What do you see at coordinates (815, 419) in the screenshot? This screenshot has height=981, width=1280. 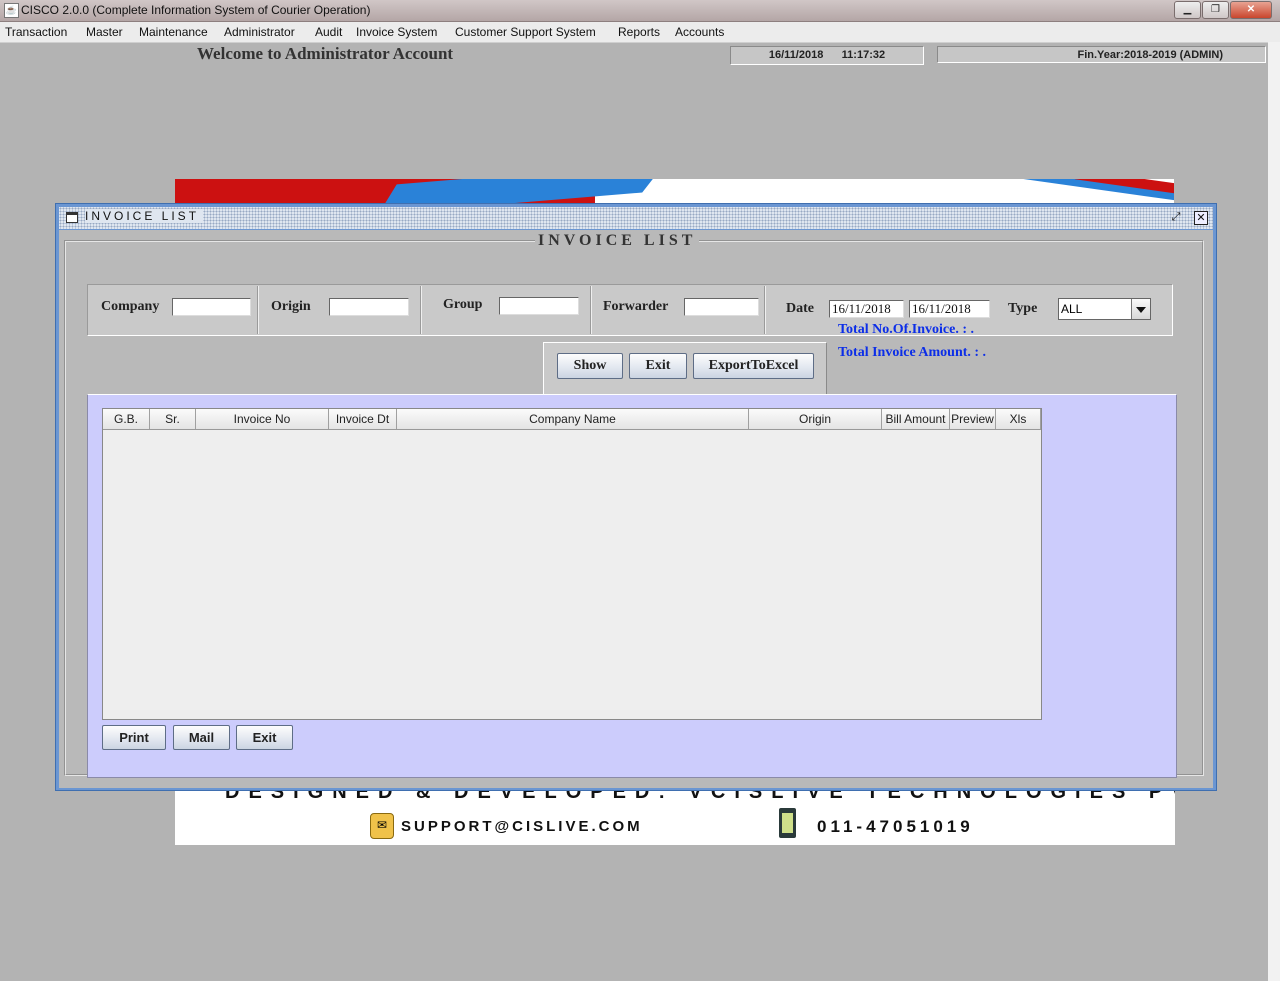 I see `col-origin: Origin` at bounding box center [815, 419].